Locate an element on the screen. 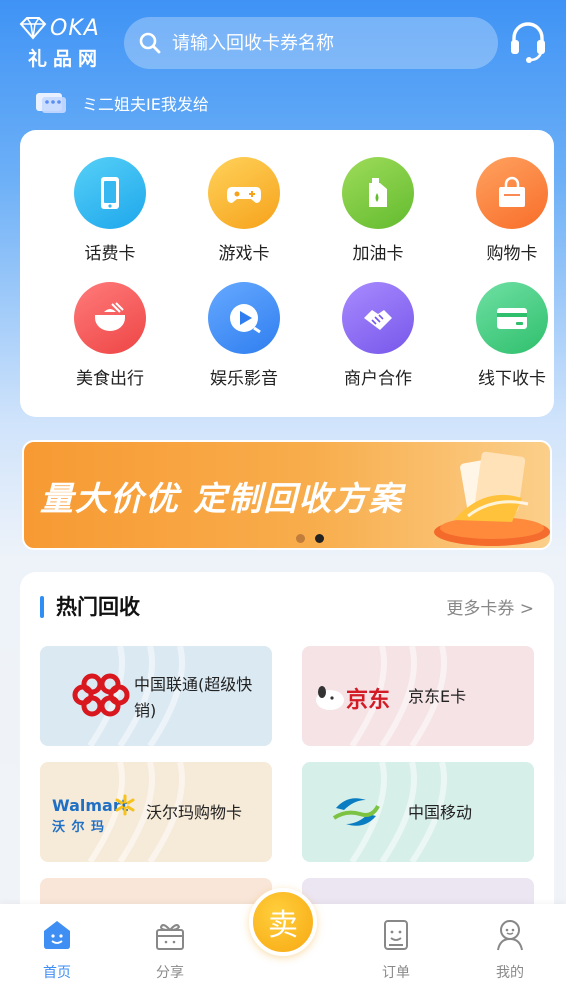 The height and width of the screenshot is (1006, 566). jd-dog-icon is located at coordinates (330, 698).